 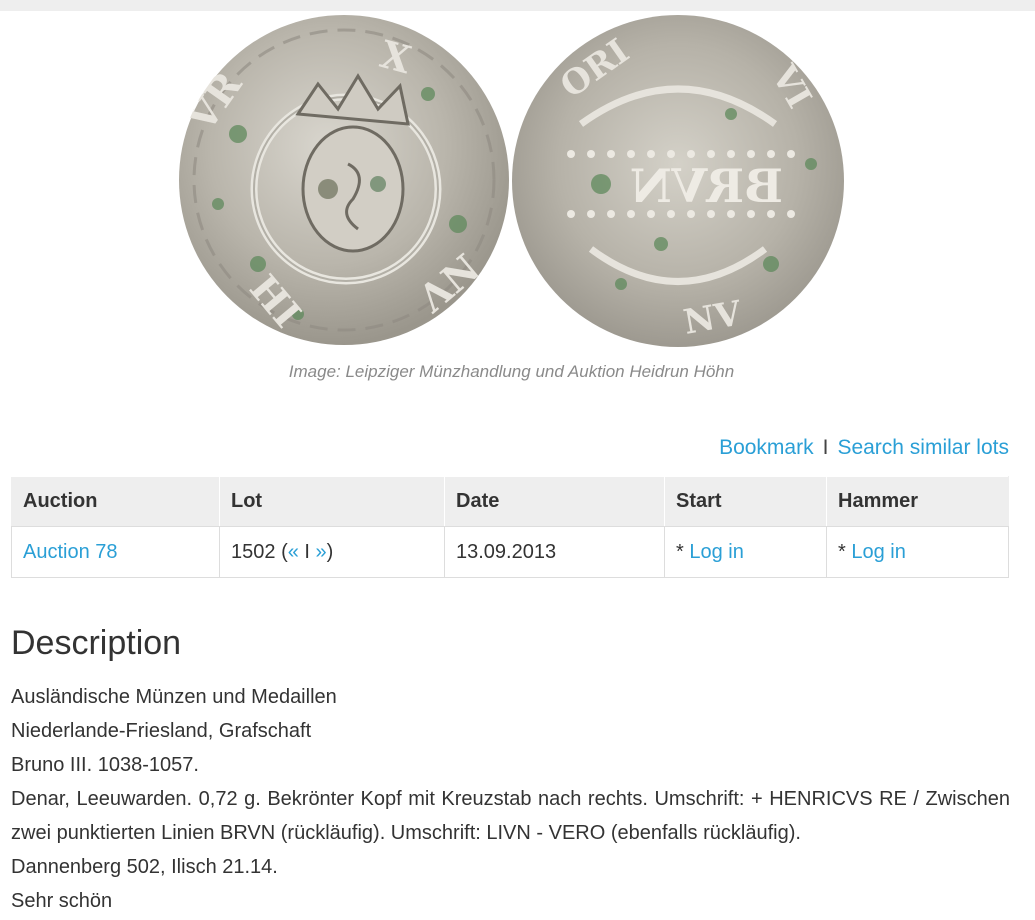 I want to click on description-line-ruler: Bruno III. 1038-1057., so click(x=105, y=765).